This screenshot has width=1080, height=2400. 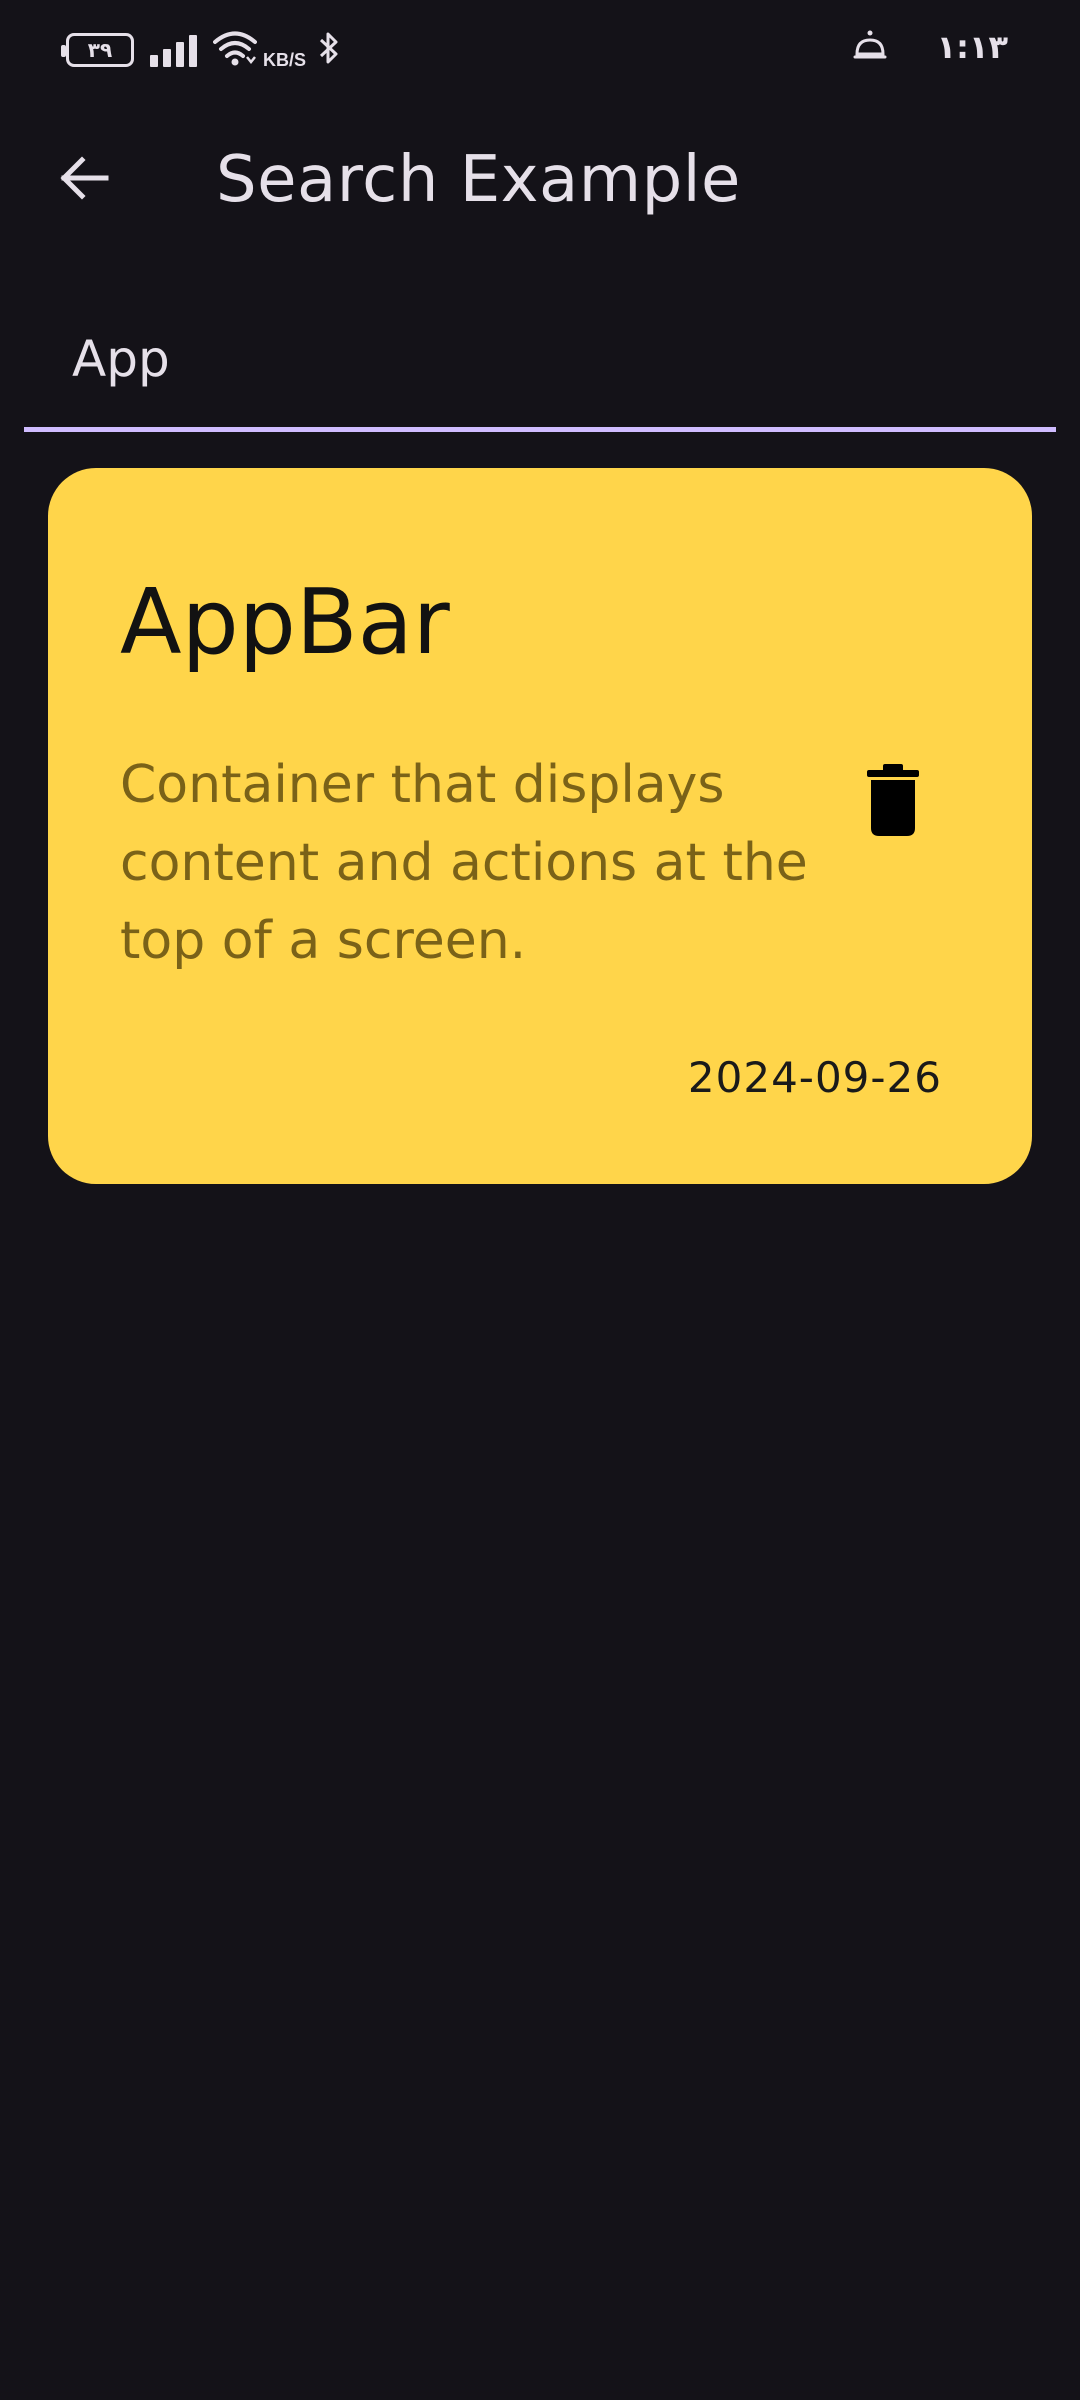 I want to click on battery-icon: ۳۹, so click(x=97, y=50).